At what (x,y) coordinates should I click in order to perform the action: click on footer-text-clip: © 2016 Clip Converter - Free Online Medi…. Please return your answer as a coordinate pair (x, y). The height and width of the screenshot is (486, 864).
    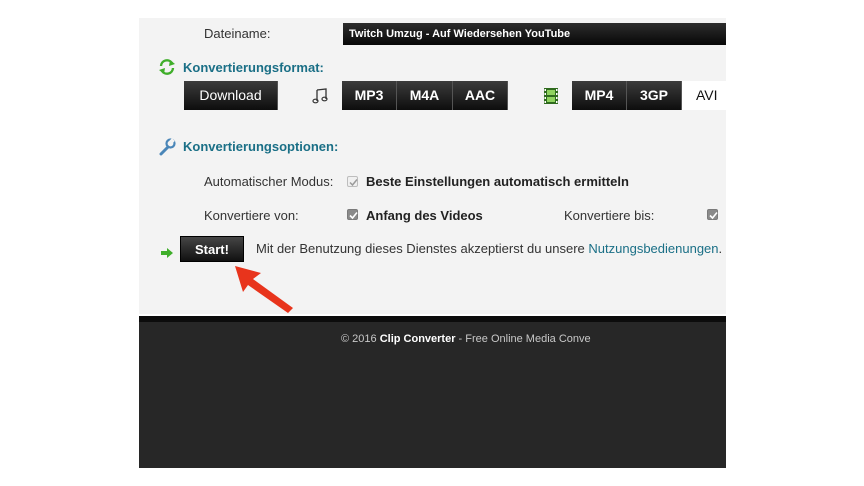
    Looking at the image, I should click on (533, 341).